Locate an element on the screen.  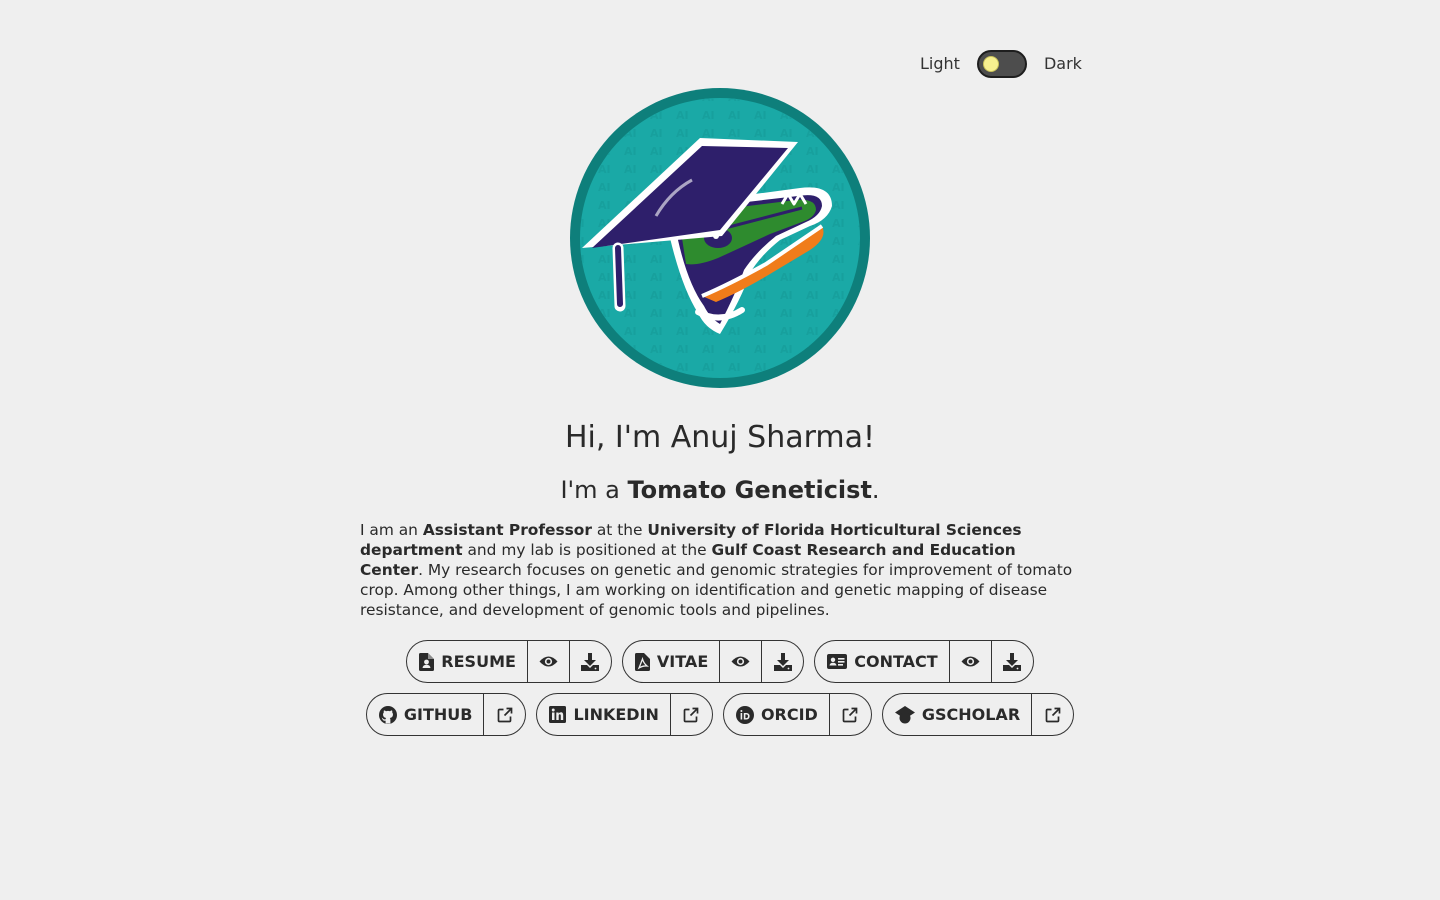
dark-label: Dark is located at coordinates (1062, 63).